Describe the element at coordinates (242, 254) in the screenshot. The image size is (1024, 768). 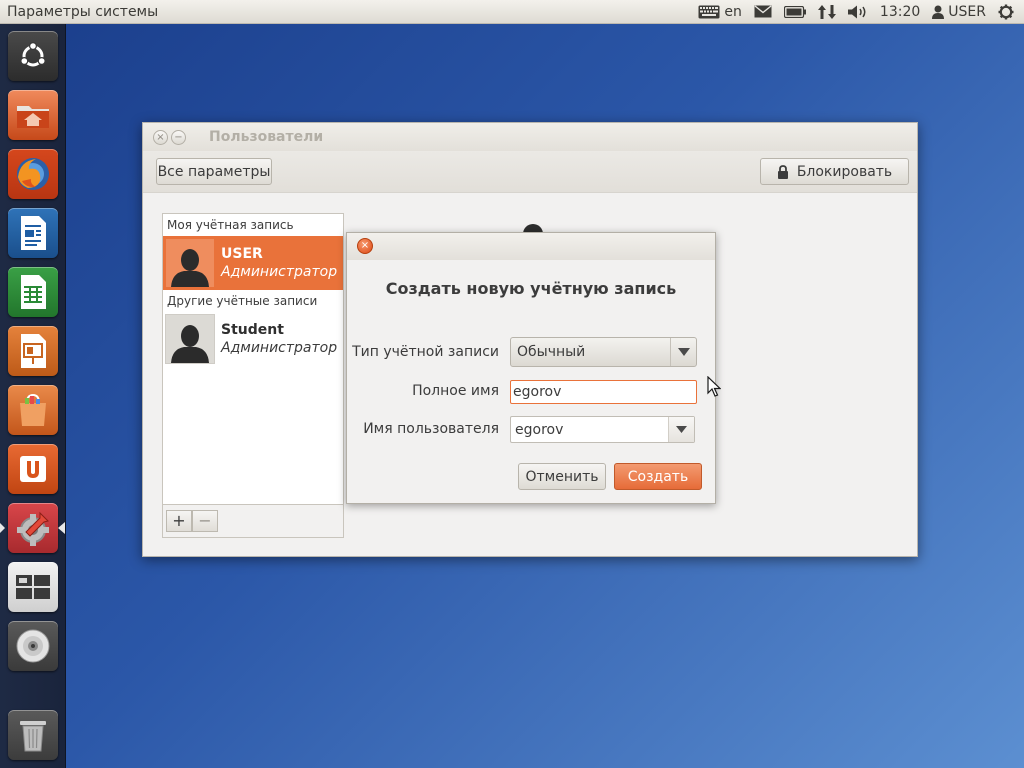
I see `account-name: USER` at that location.